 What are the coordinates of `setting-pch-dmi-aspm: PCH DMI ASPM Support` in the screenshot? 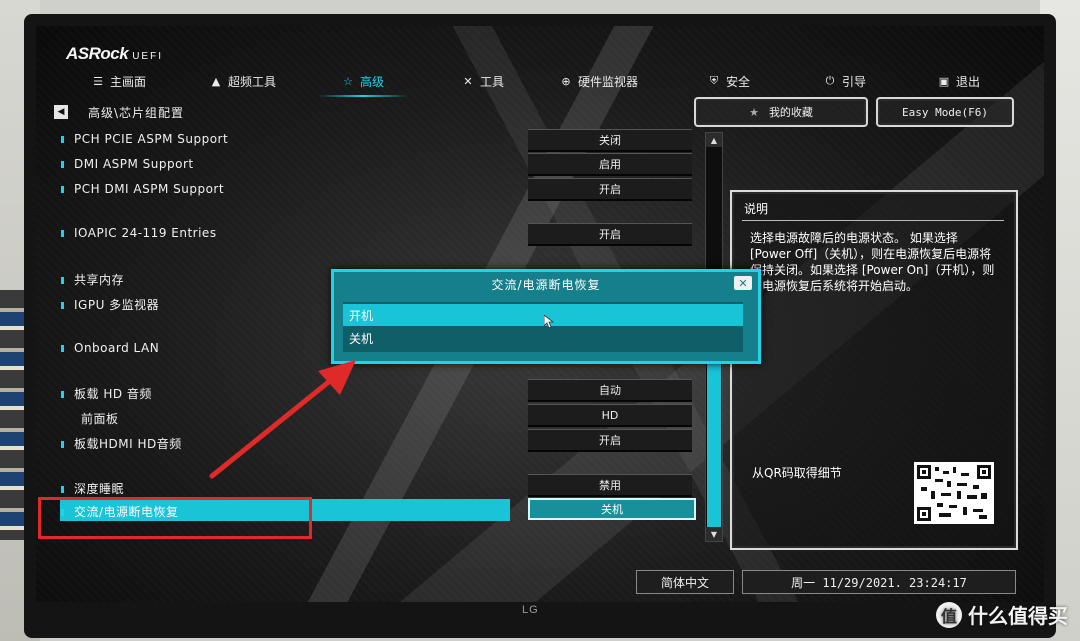 It's located at (142, 189).